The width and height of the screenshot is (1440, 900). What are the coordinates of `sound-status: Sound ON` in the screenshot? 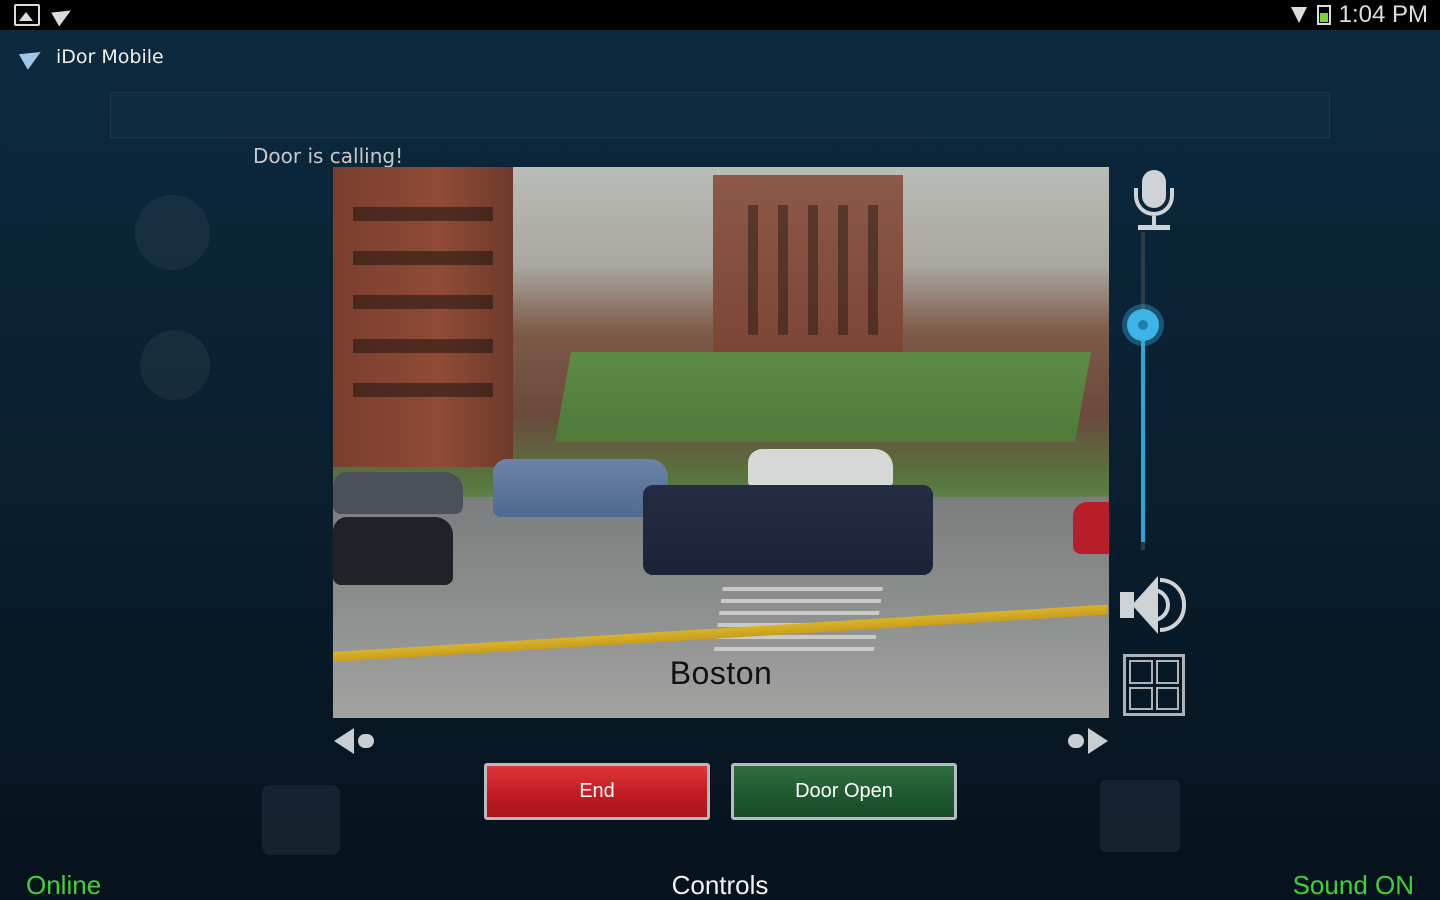 It's located at (1353, 885).